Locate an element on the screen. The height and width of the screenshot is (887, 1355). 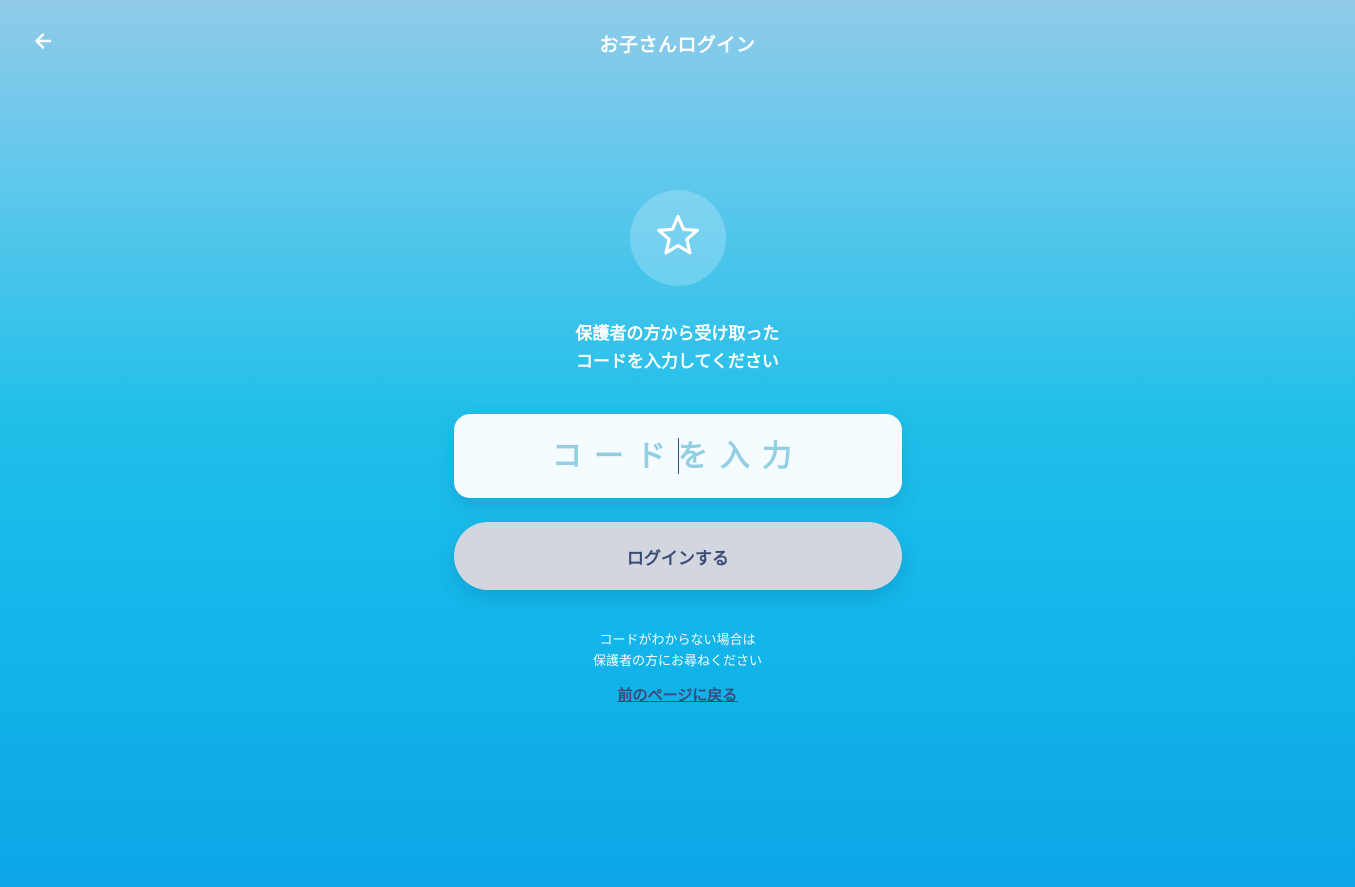
help-text: コードがわからない場合は 保護者の方にお尋ねください is located at coordinates (677, 651).